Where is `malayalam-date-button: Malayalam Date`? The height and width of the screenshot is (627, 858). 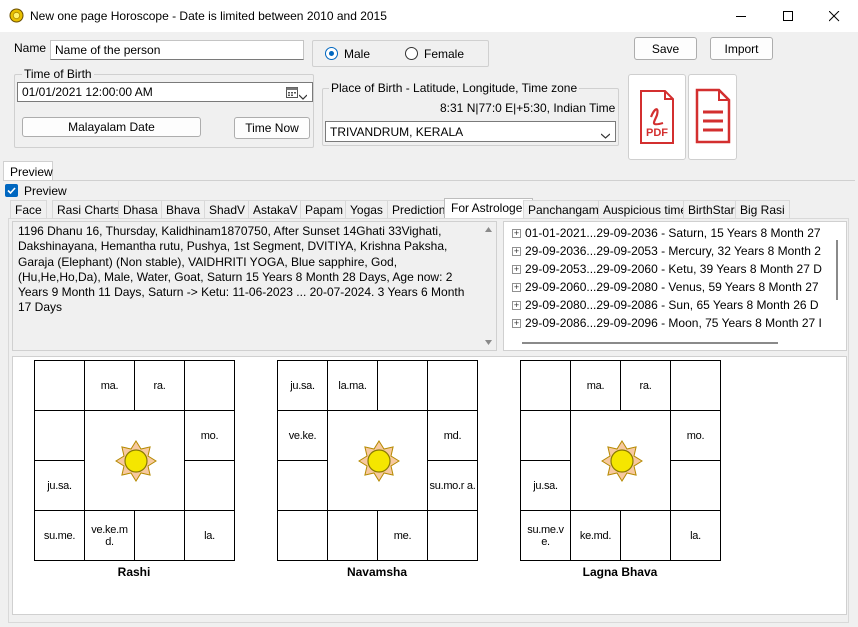 malayalam-date-button: Malayalam Date is located at coordinates (111, 127).